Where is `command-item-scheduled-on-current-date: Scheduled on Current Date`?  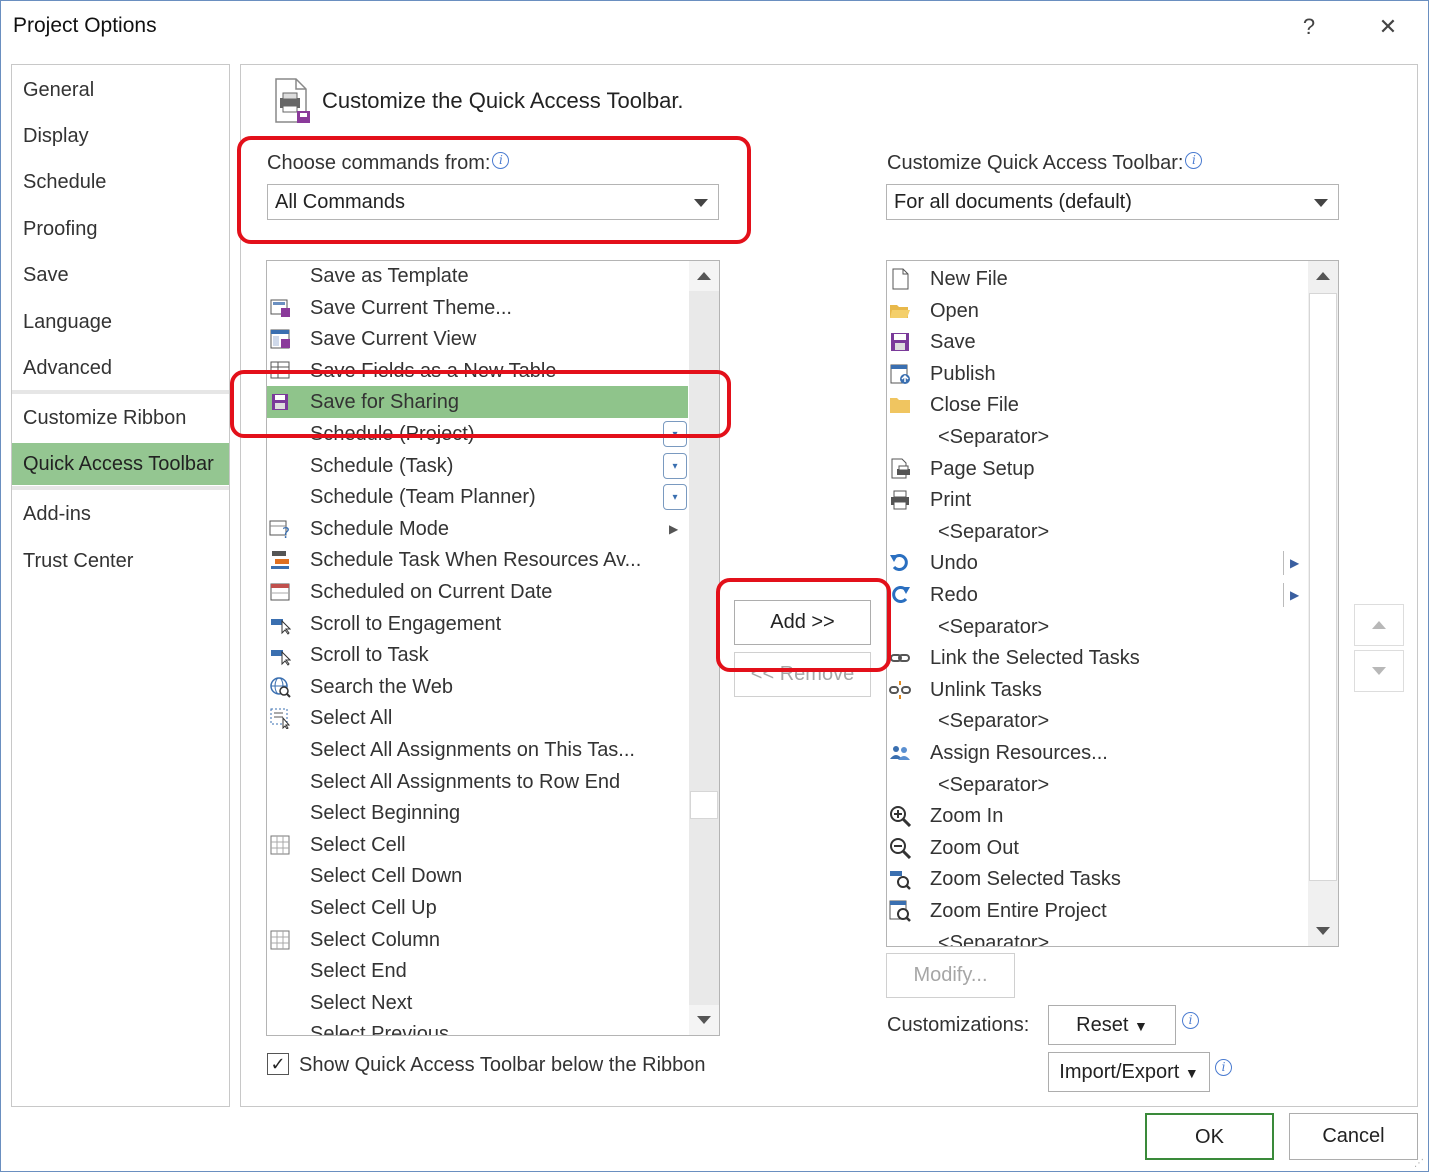
command-item-scheduled-on-current-date: Scheduled on Current Date is located at coordinates (477, 592).